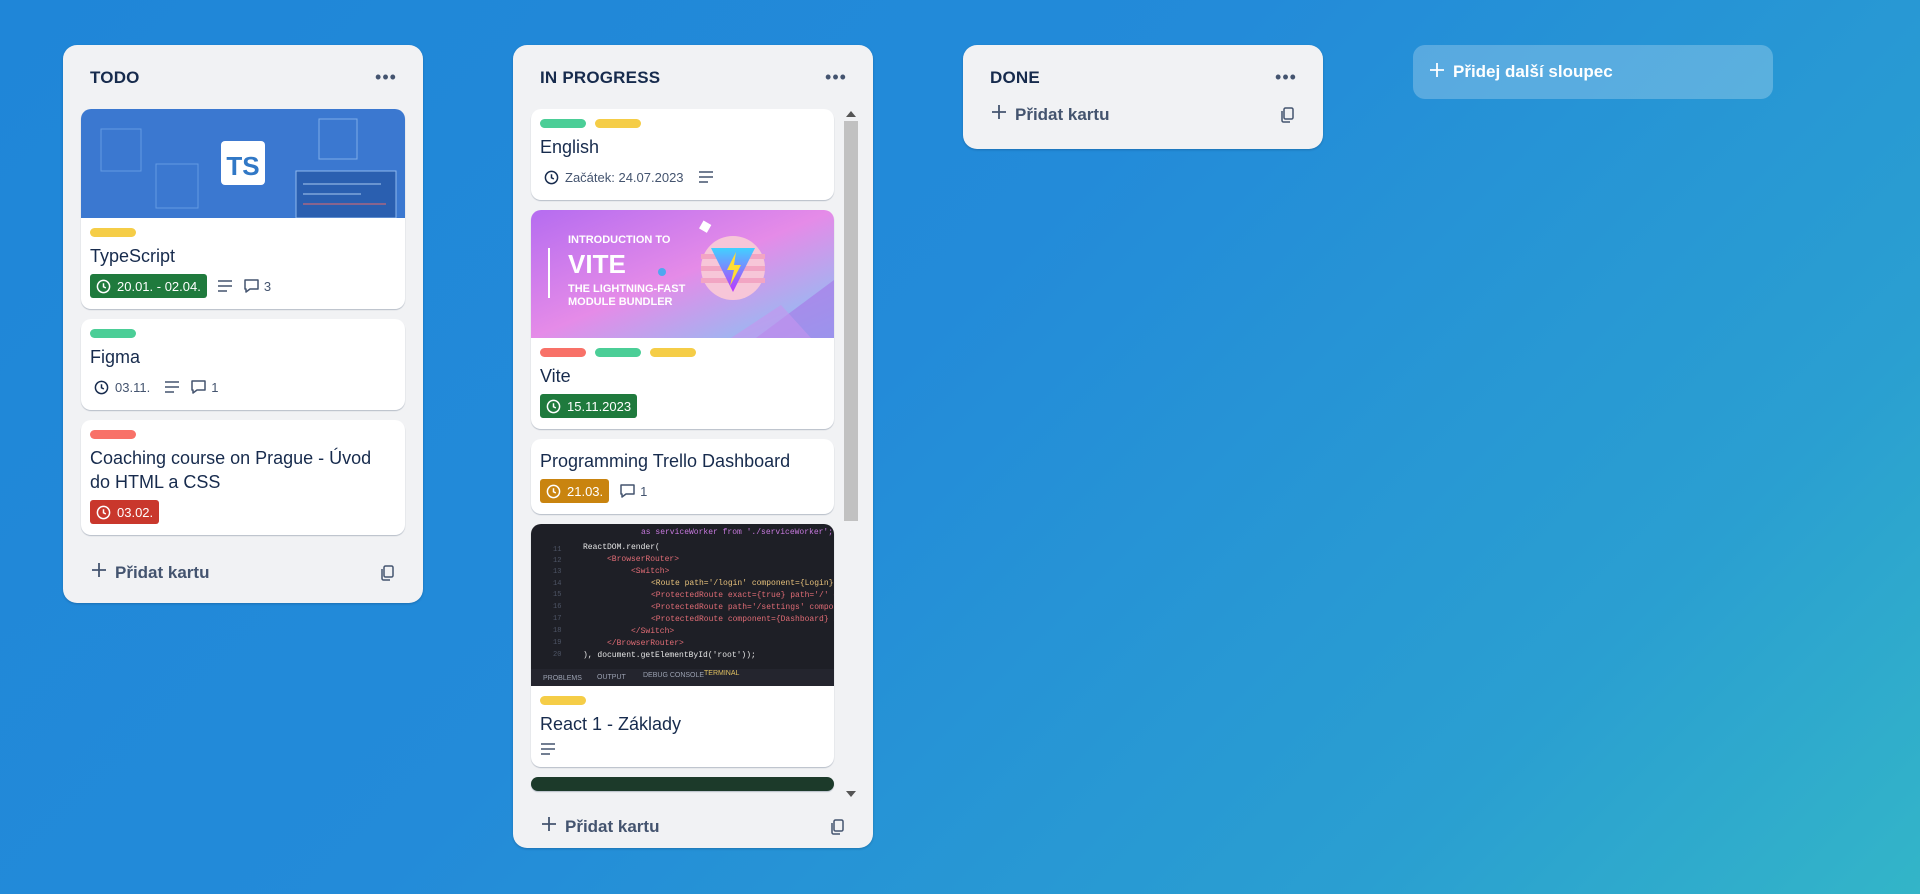  What do you see at coordinates (611, 724) in the screenshot?
I see `card-title: React 1 - Základy` at bounding box center [611, 724].